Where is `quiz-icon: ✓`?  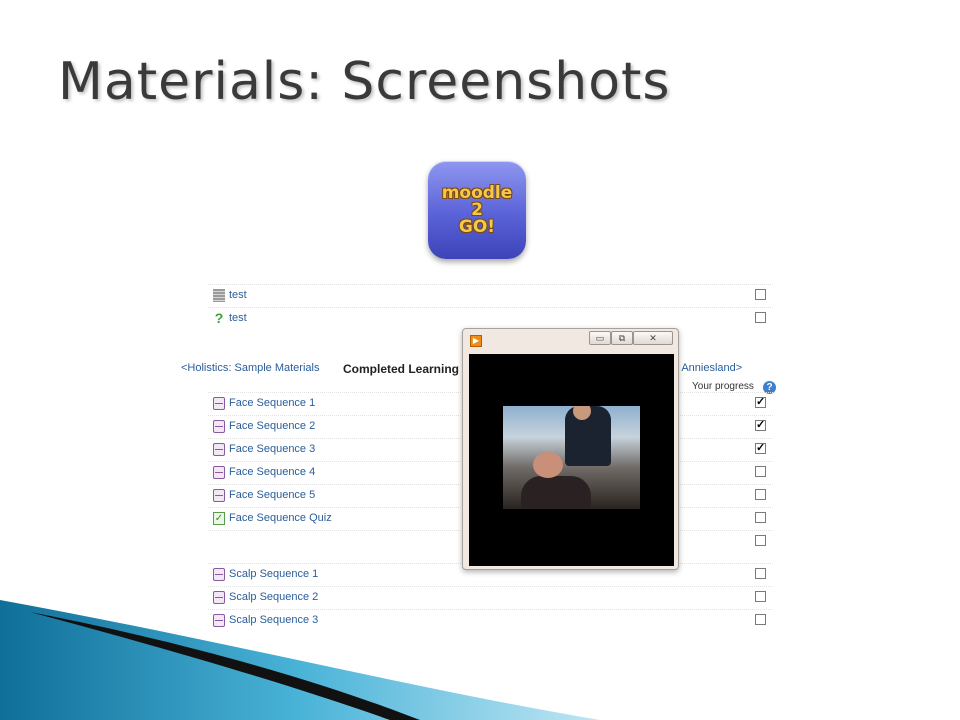 quiz-icon: ✓ is located at coordinates (219, 518).